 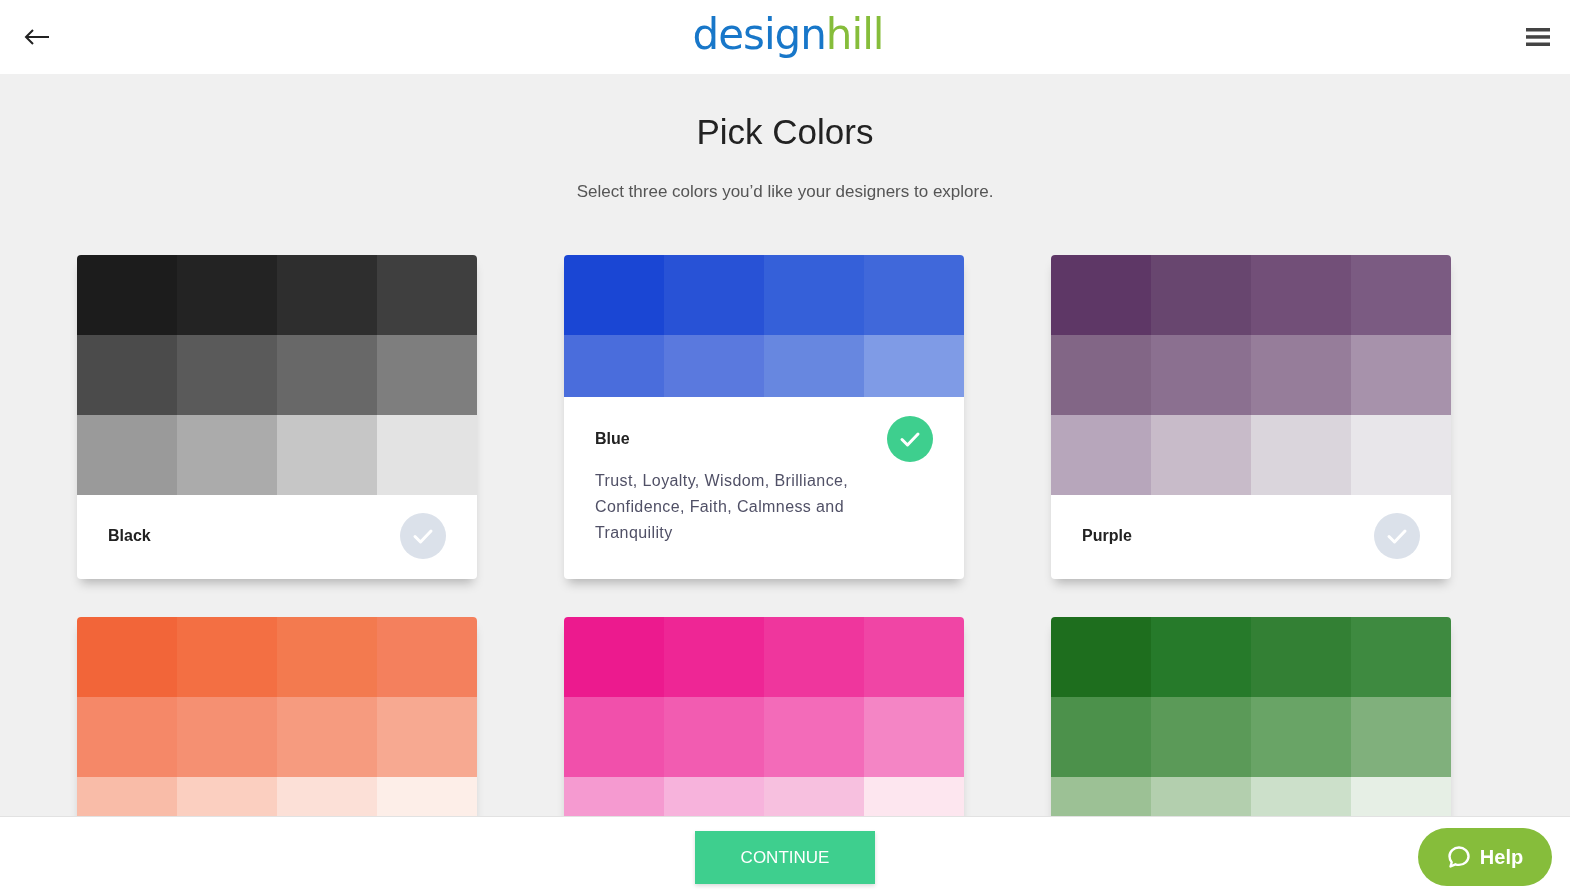 What do you see at coordinates (612, 439) in the screenshot?
I see `color-name: Blue` at bounding box center [612, 439].